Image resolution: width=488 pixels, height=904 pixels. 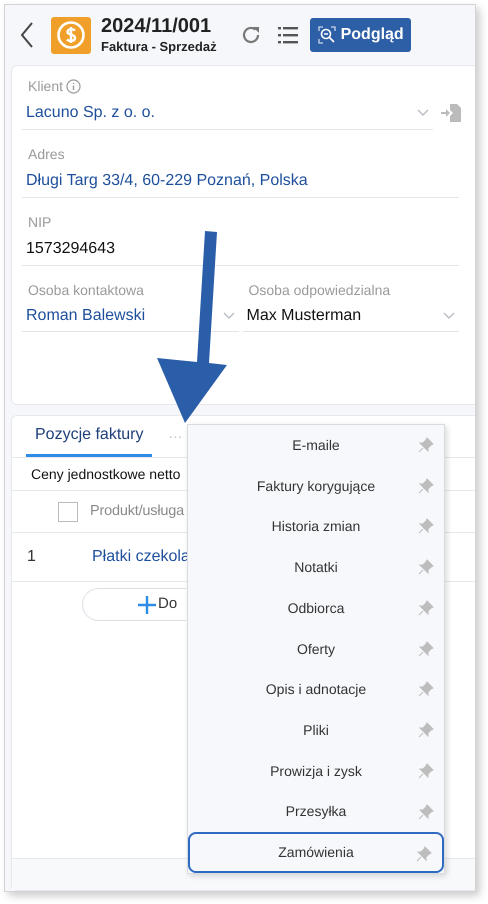 I want to click on preview-button: Podgląd, so click(x=360, y=35).